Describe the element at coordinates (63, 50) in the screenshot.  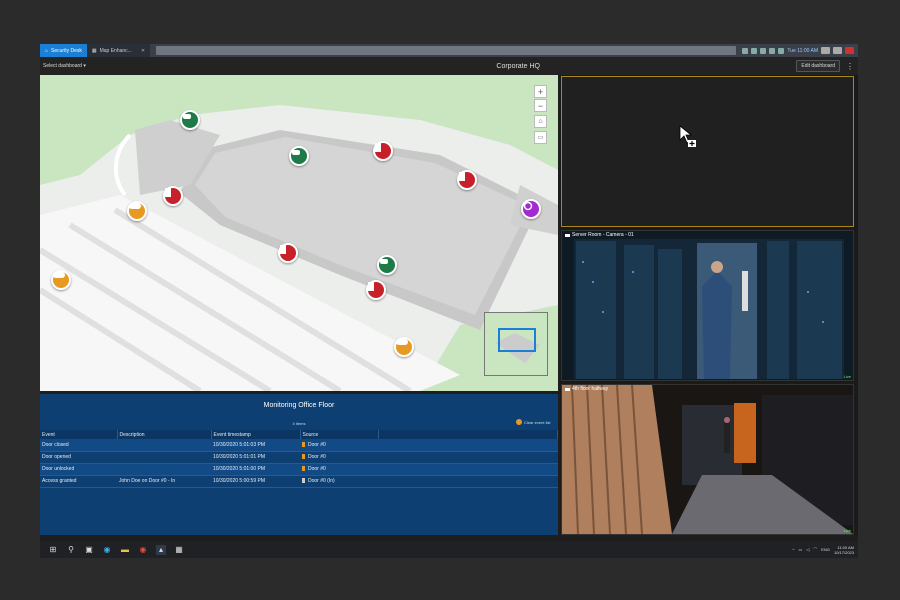
I see `tab-security-desk: ⌂ Security Desk` at that location.